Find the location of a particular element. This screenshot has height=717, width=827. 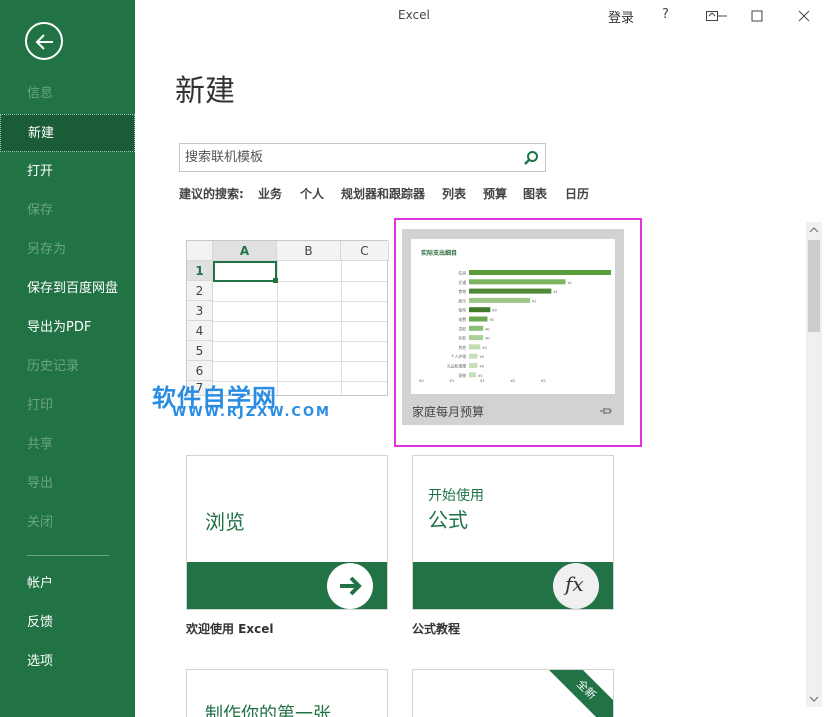

fx-circle: fx is located at coordinates (576, 586).